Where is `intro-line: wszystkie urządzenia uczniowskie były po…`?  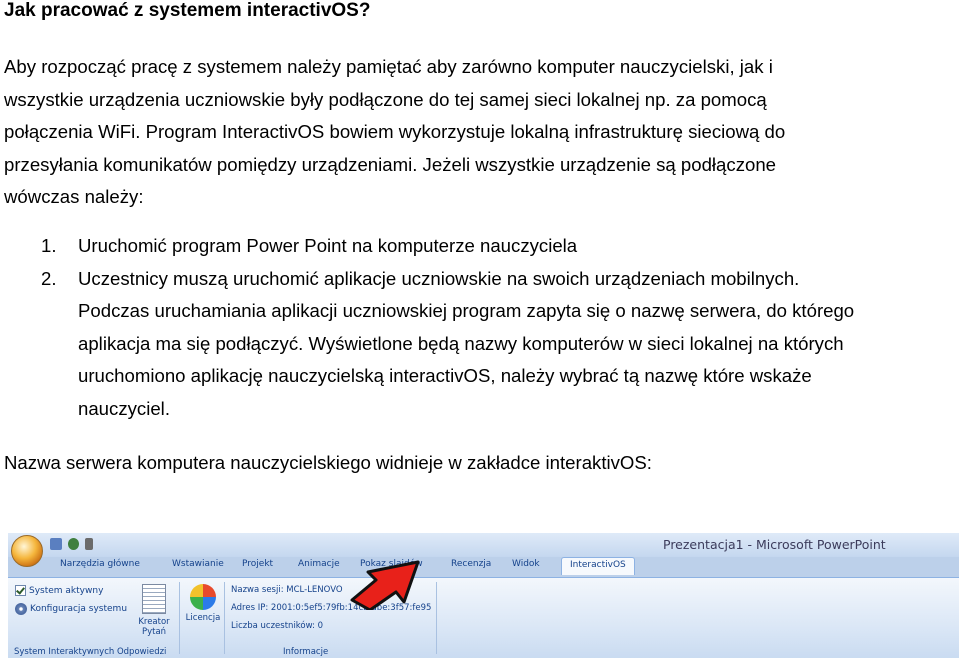 intro-line: wszystkie urządzenia uczniowskie były po… is located at coordinates (385, 99).